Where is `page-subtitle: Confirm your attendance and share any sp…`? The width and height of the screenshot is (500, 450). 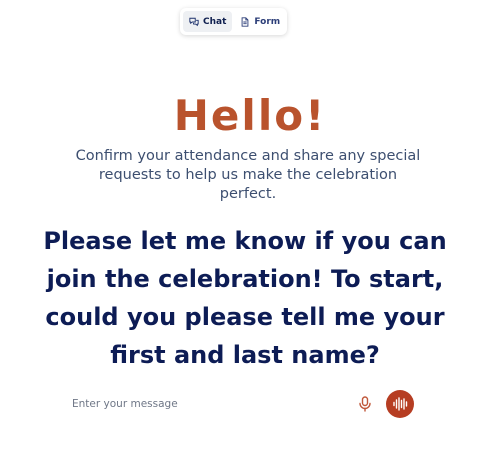 page-subtitle: Confirm your attendance and share any sp… is located at coordinates (248, 175).